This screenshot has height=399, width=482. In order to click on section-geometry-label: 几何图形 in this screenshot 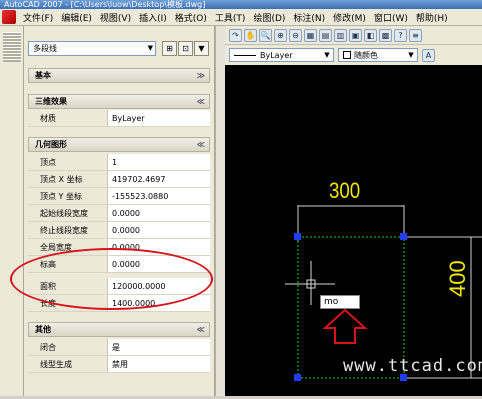, I will do `click(51, 144)`.